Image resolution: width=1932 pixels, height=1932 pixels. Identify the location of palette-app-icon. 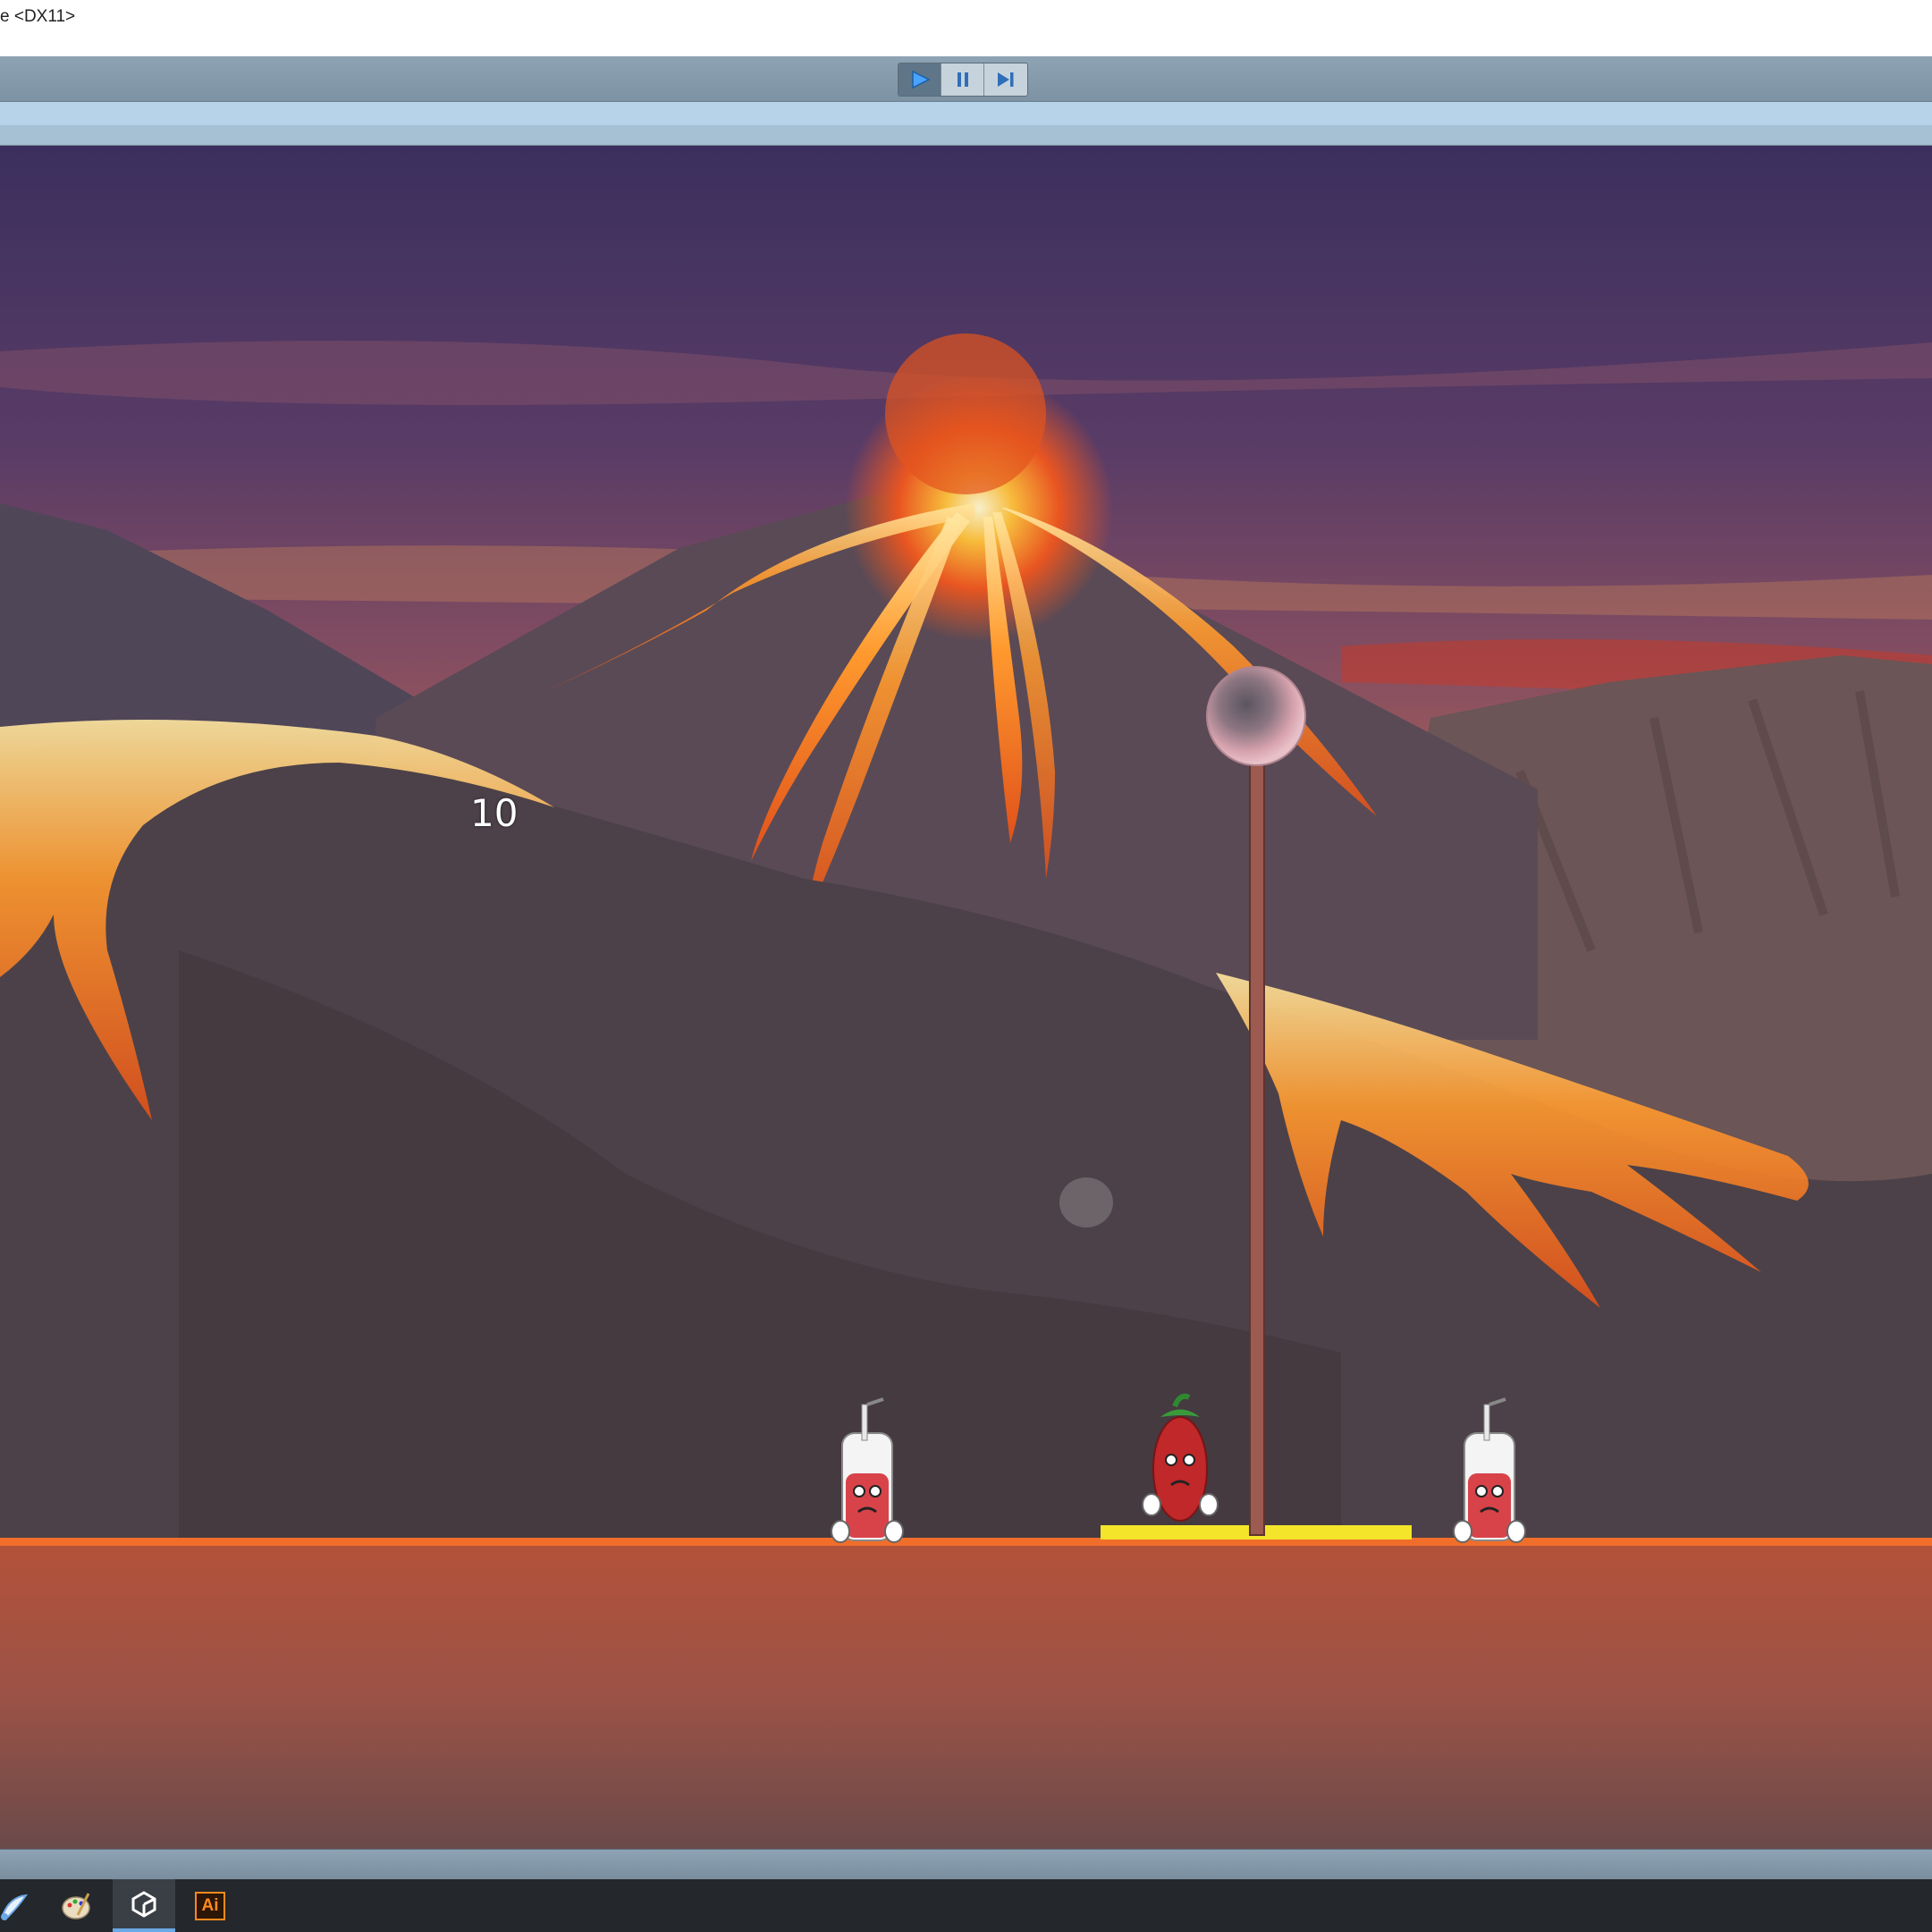
(76, 1905).